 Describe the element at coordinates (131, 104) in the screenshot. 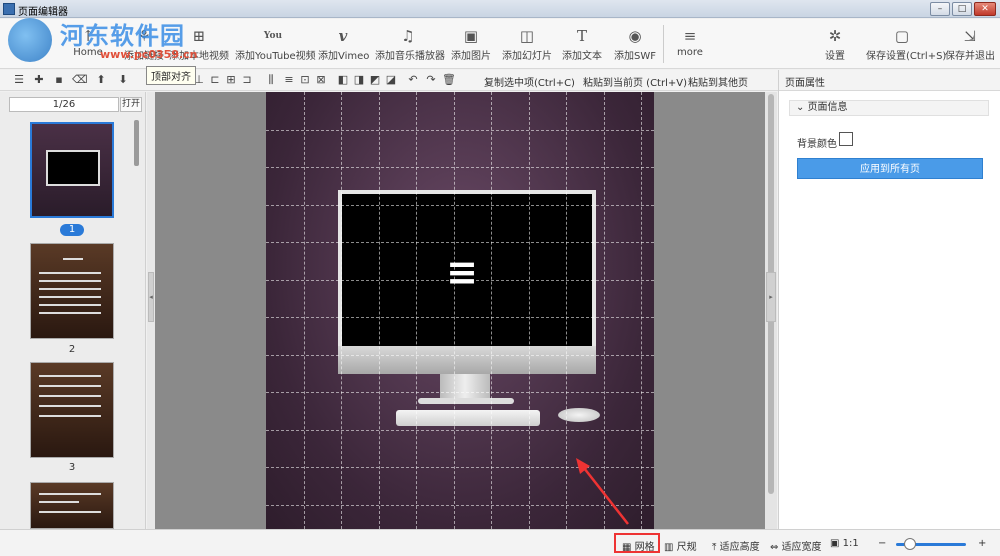

I see `open-page-button: 打开` at that location.